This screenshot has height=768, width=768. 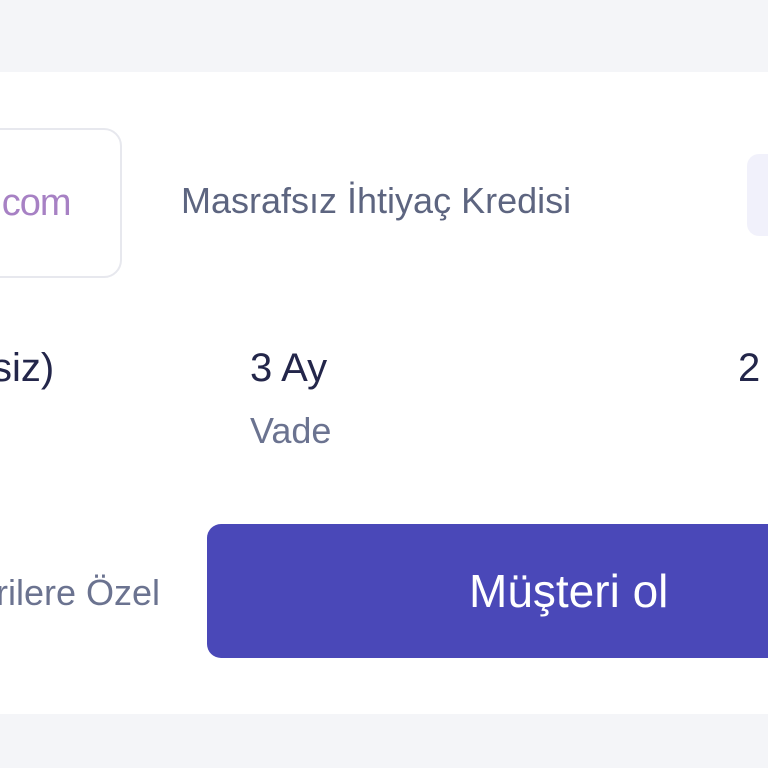 I want to click on stat-right-value: 2, so click(x=749, y=368).